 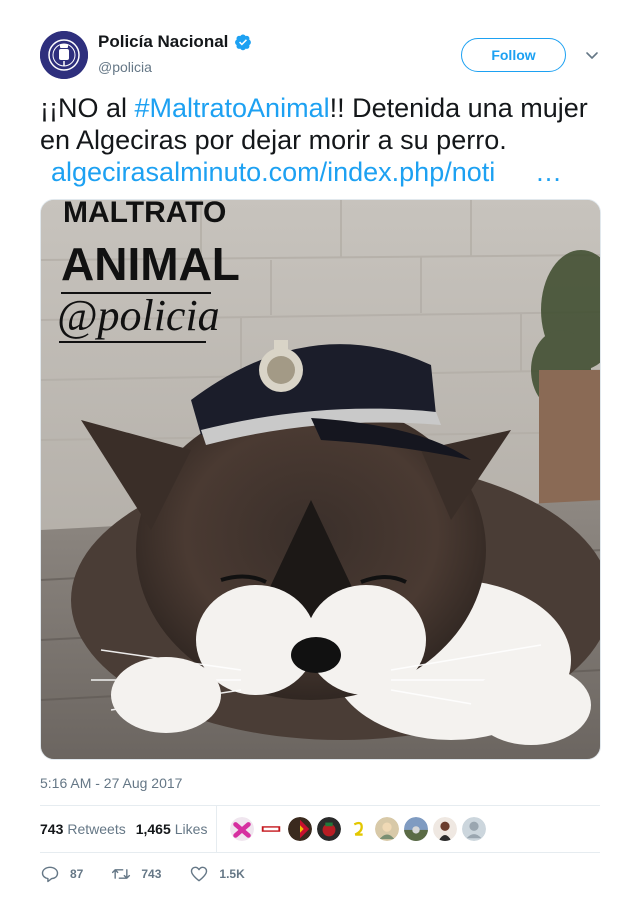 What do you see at coordinates (217, 874) in the screenshot?
I see `like-button: 1.5K` at bounding box center [217, 874].